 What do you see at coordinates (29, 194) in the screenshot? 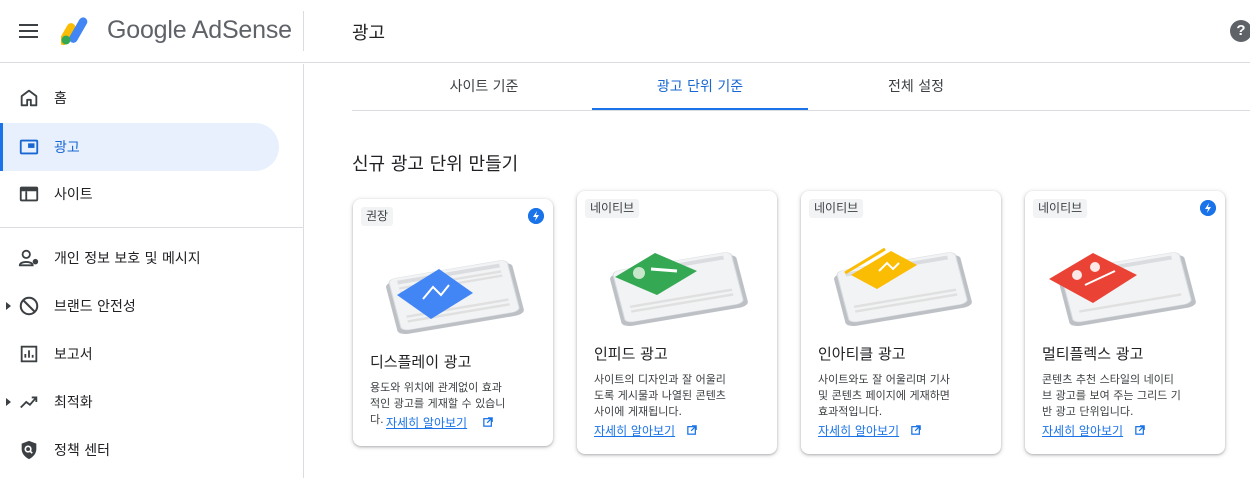
I see `sites-icon` at bounding box center [29, 194].